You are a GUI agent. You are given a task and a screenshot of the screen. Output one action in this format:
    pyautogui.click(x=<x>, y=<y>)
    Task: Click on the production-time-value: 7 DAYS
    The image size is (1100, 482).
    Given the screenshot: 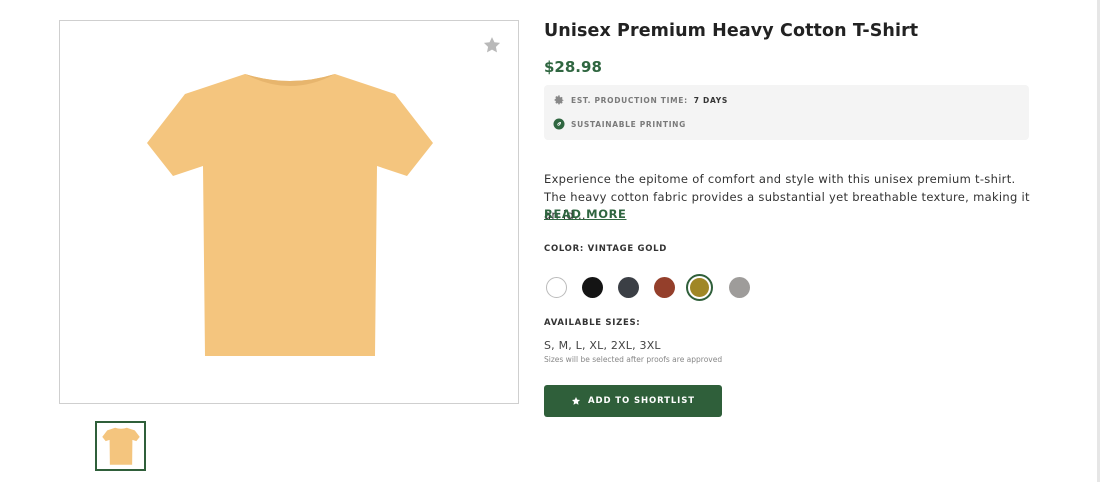 What is the action you would take?
    pyautogui.click(x=710, y=100)
    